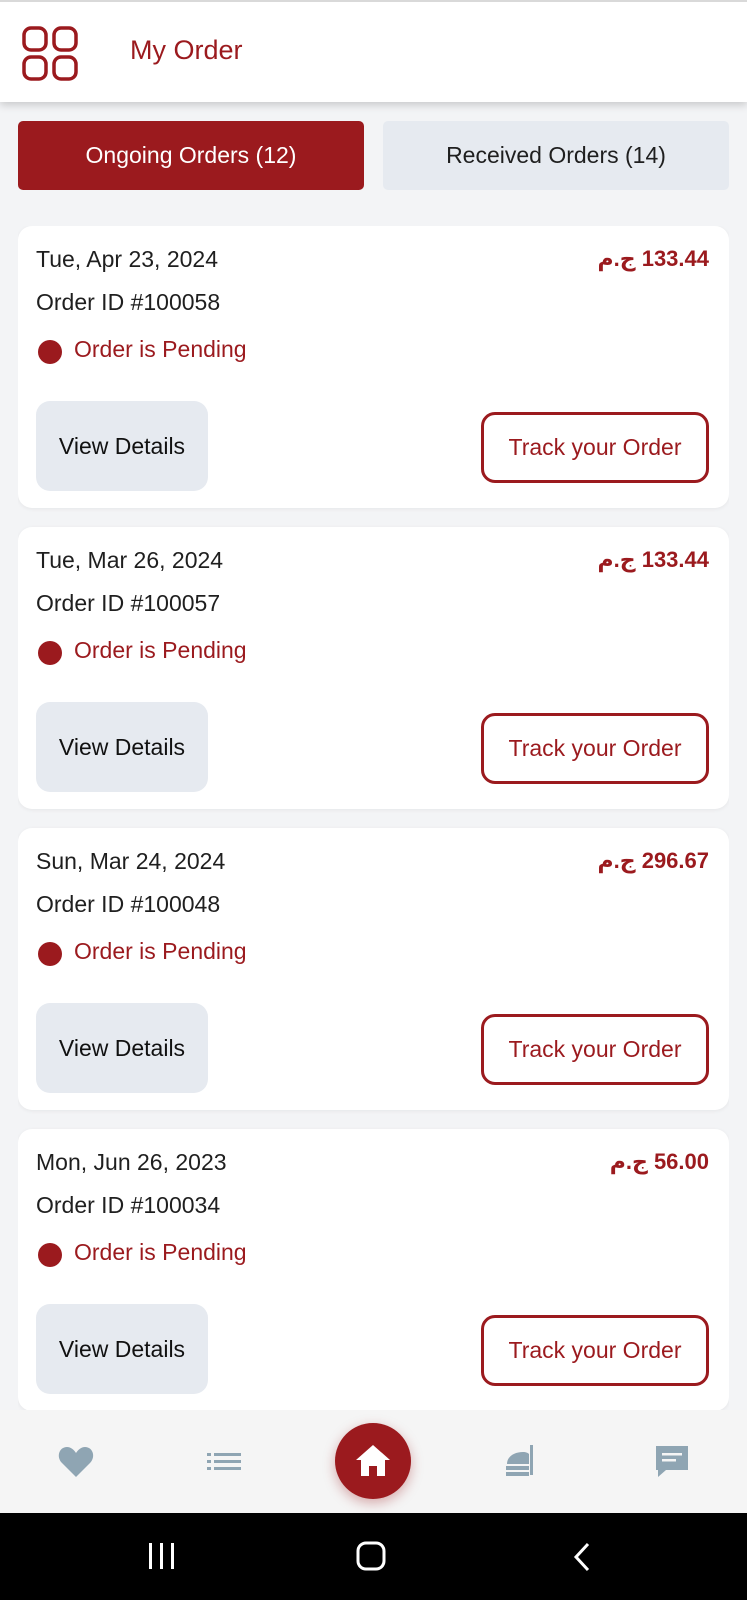  I want to click on page-title: My Order, so click(186, 50).